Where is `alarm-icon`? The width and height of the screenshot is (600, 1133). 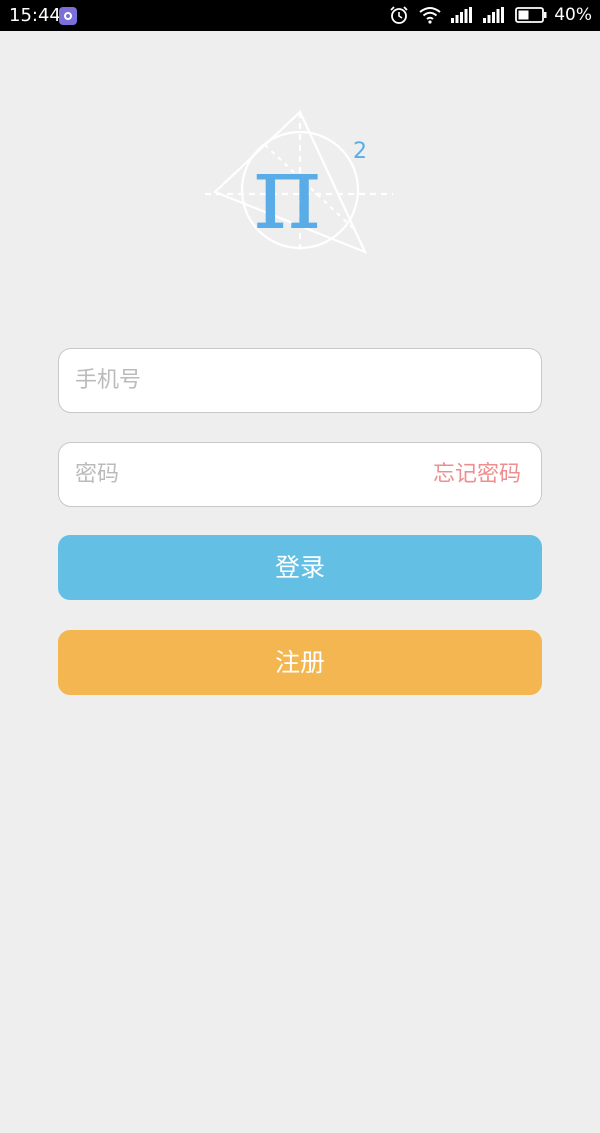 alarm-icon is located at coordinates (399, 15).